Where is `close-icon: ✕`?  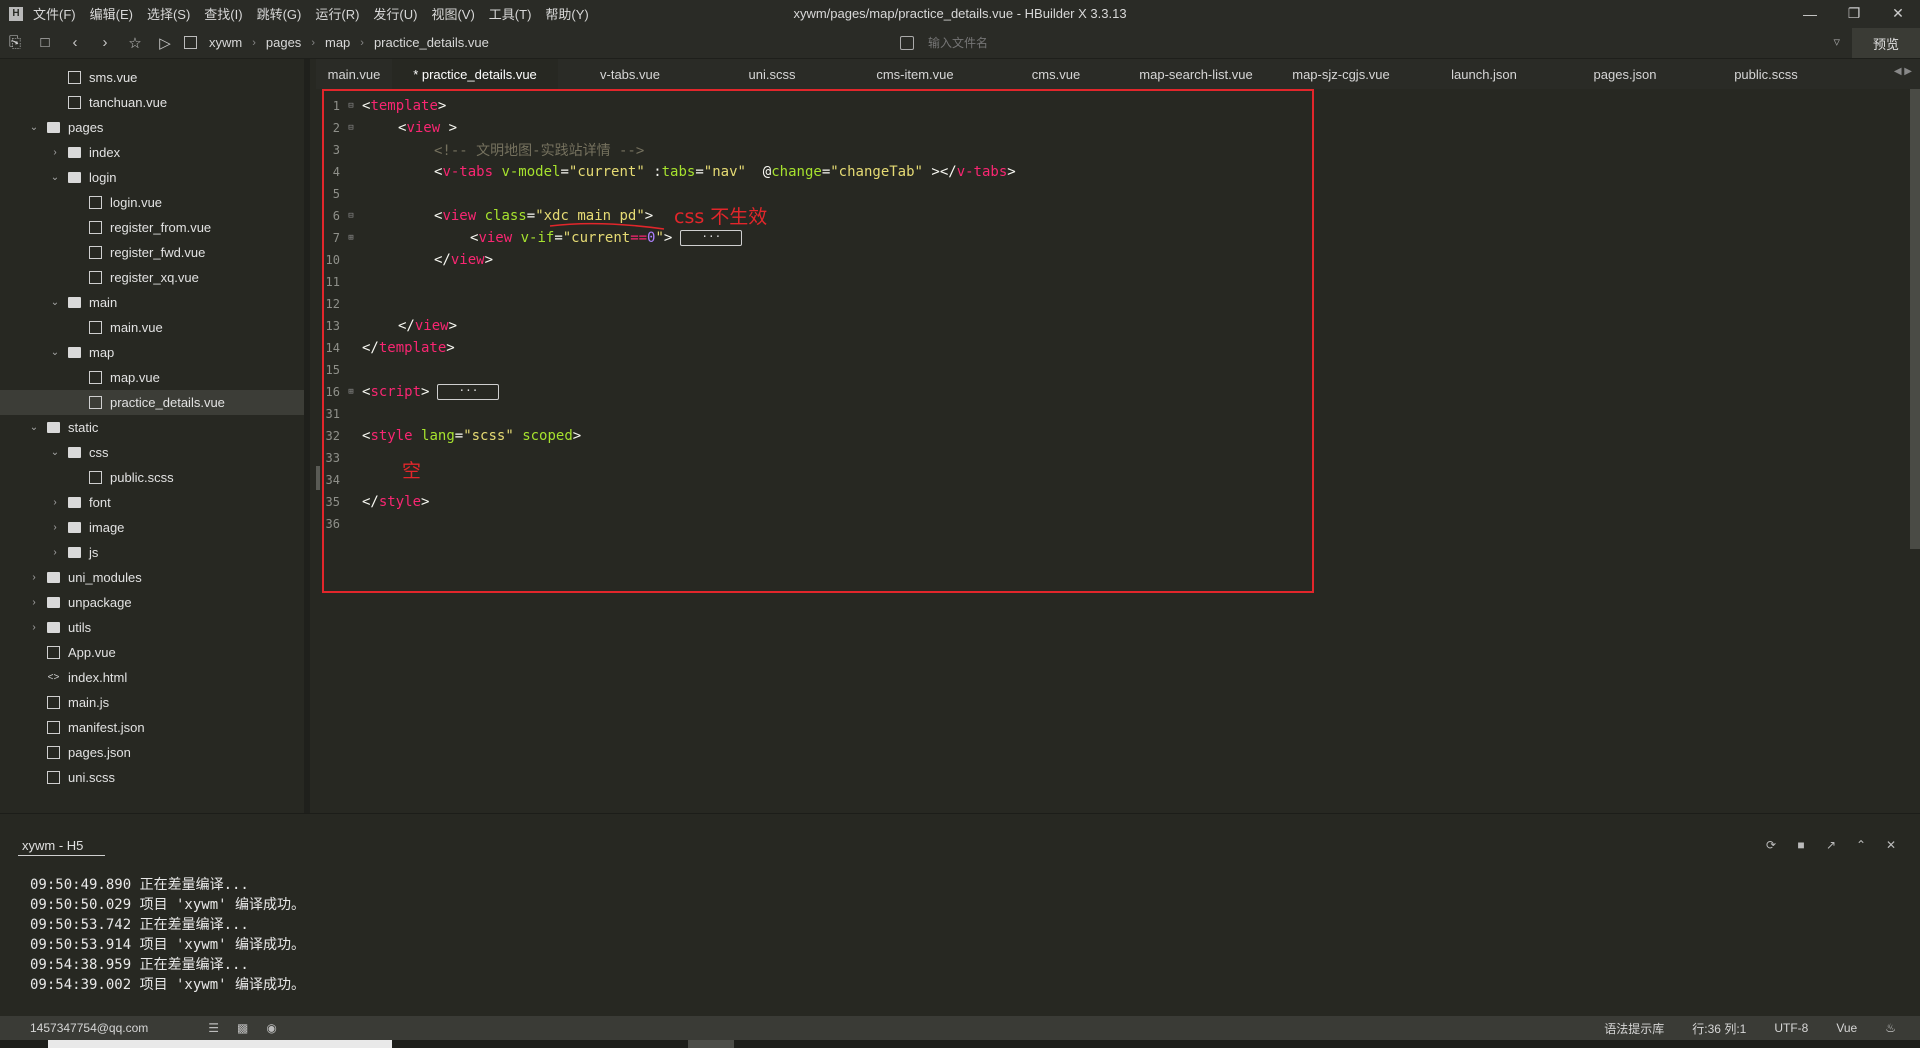 close-icon: ✕ is located at coordinates (1898, 13).